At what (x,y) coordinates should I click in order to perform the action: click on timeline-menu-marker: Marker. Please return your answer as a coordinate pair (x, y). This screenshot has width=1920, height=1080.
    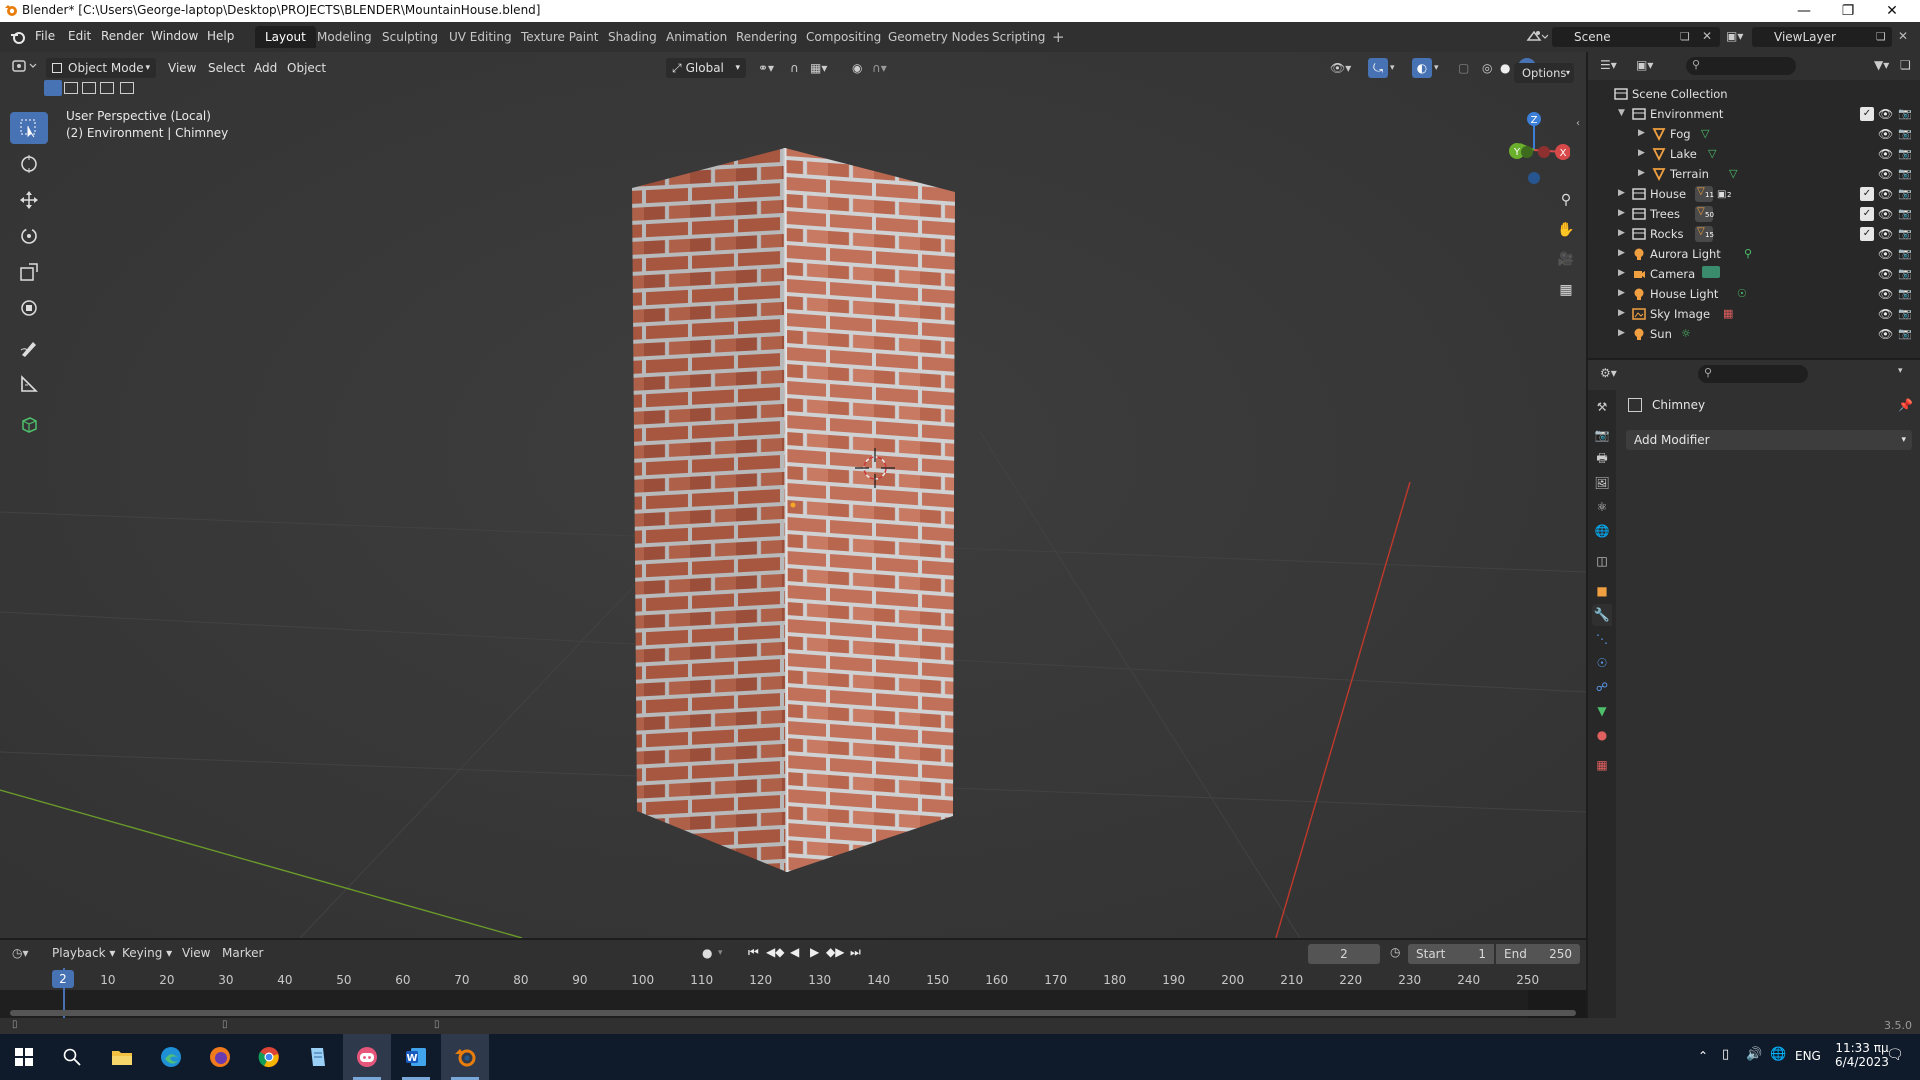
    Looking at the image, I should click on (242, 953).